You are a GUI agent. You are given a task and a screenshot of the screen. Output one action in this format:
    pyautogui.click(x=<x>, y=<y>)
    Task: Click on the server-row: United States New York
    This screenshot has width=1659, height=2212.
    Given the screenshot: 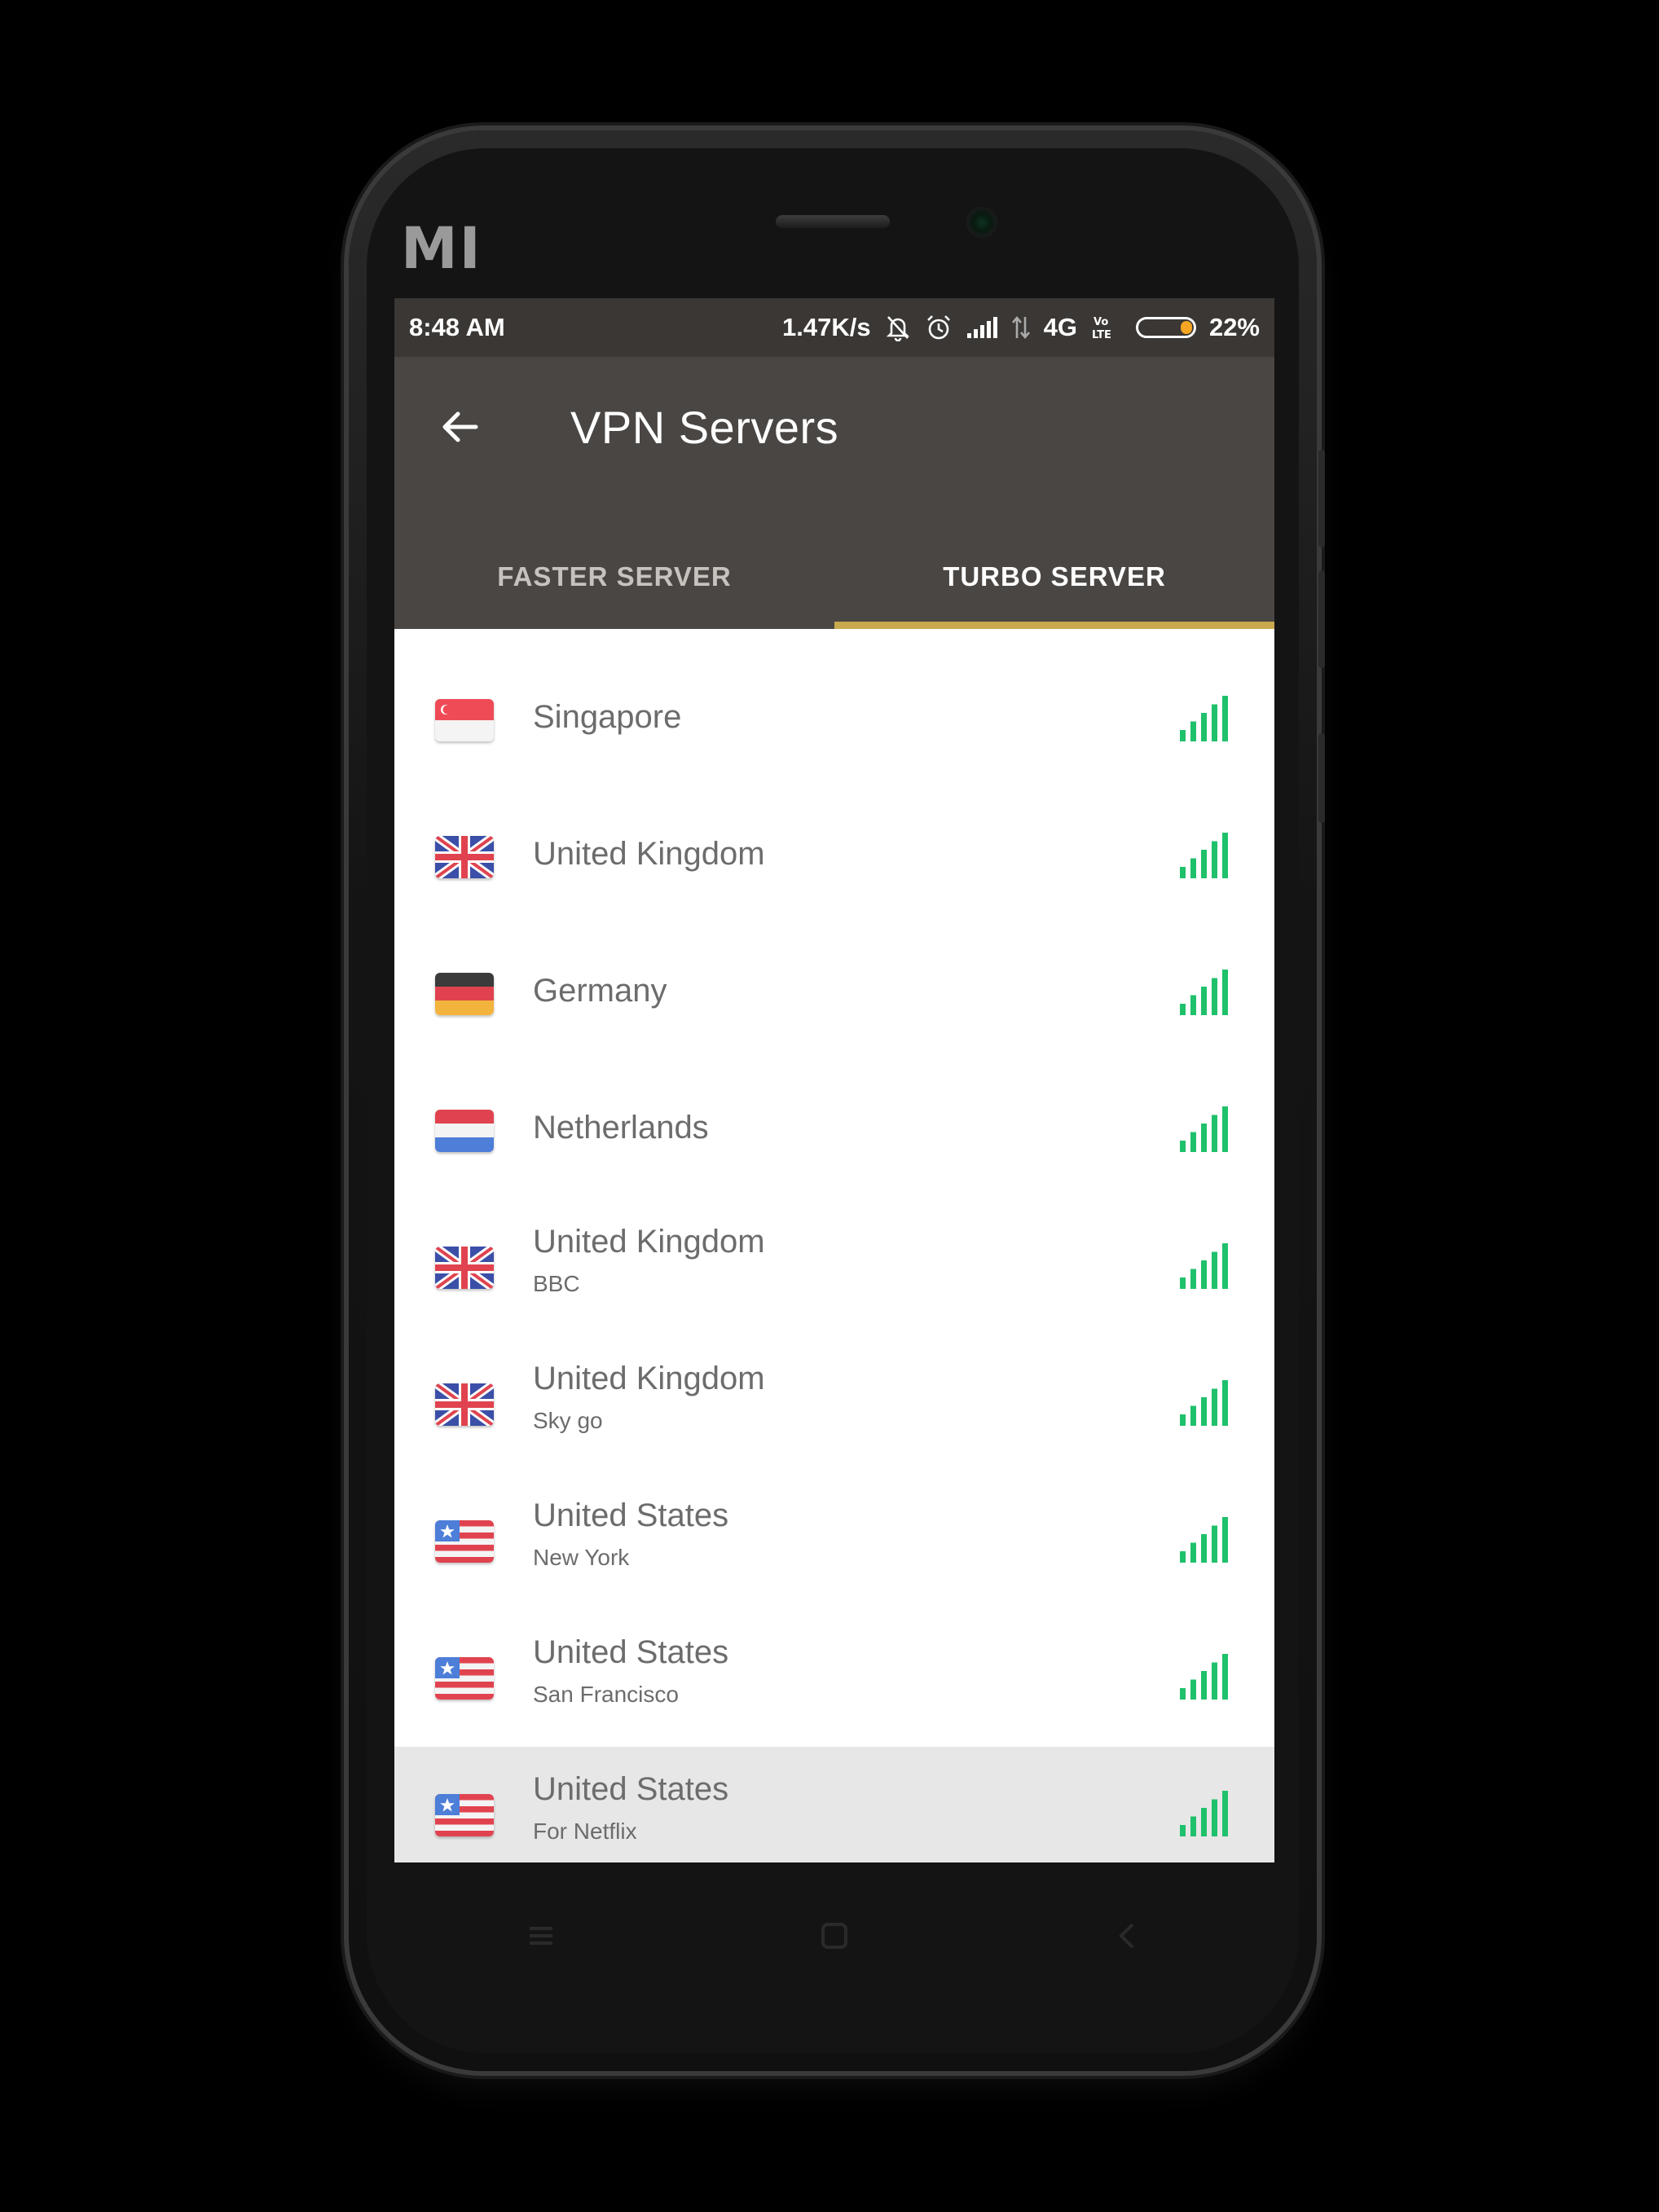 What is the action you would take?
    pyautogui.click(x=834, y=1542)
    